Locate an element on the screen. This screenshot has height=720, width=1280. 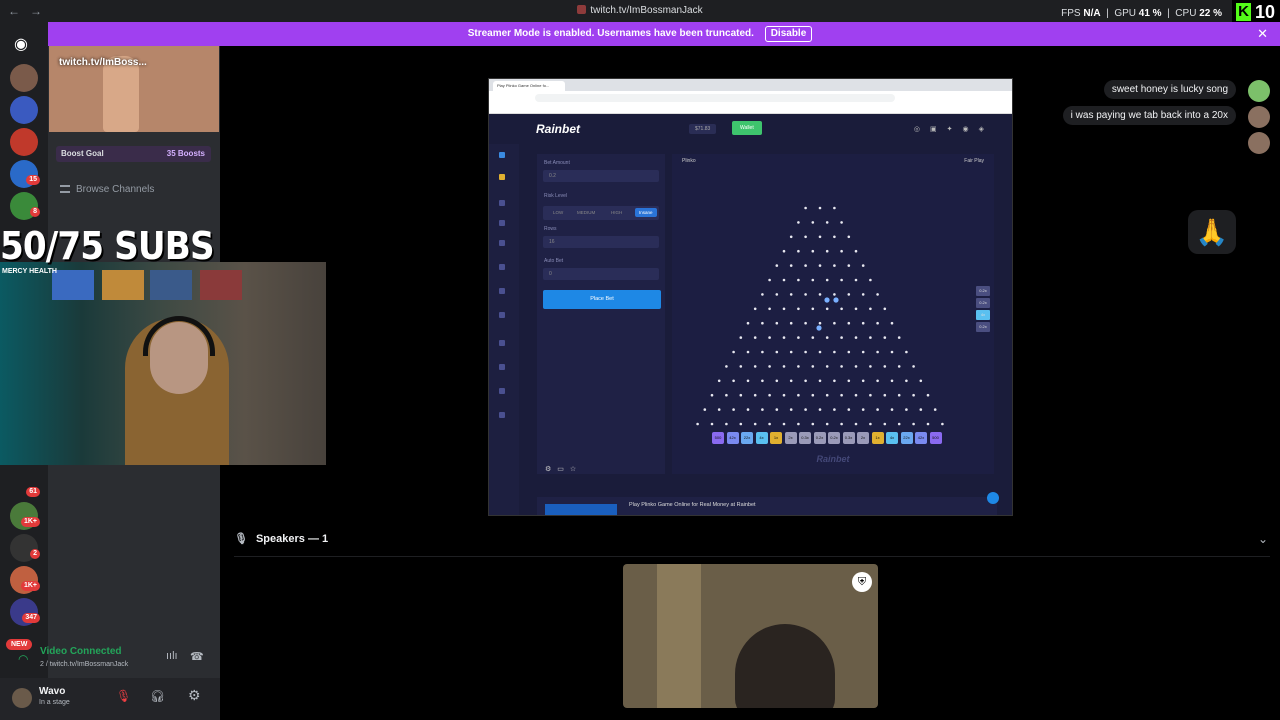
close-icon: ✕ is located at coordinates (1262, 34).